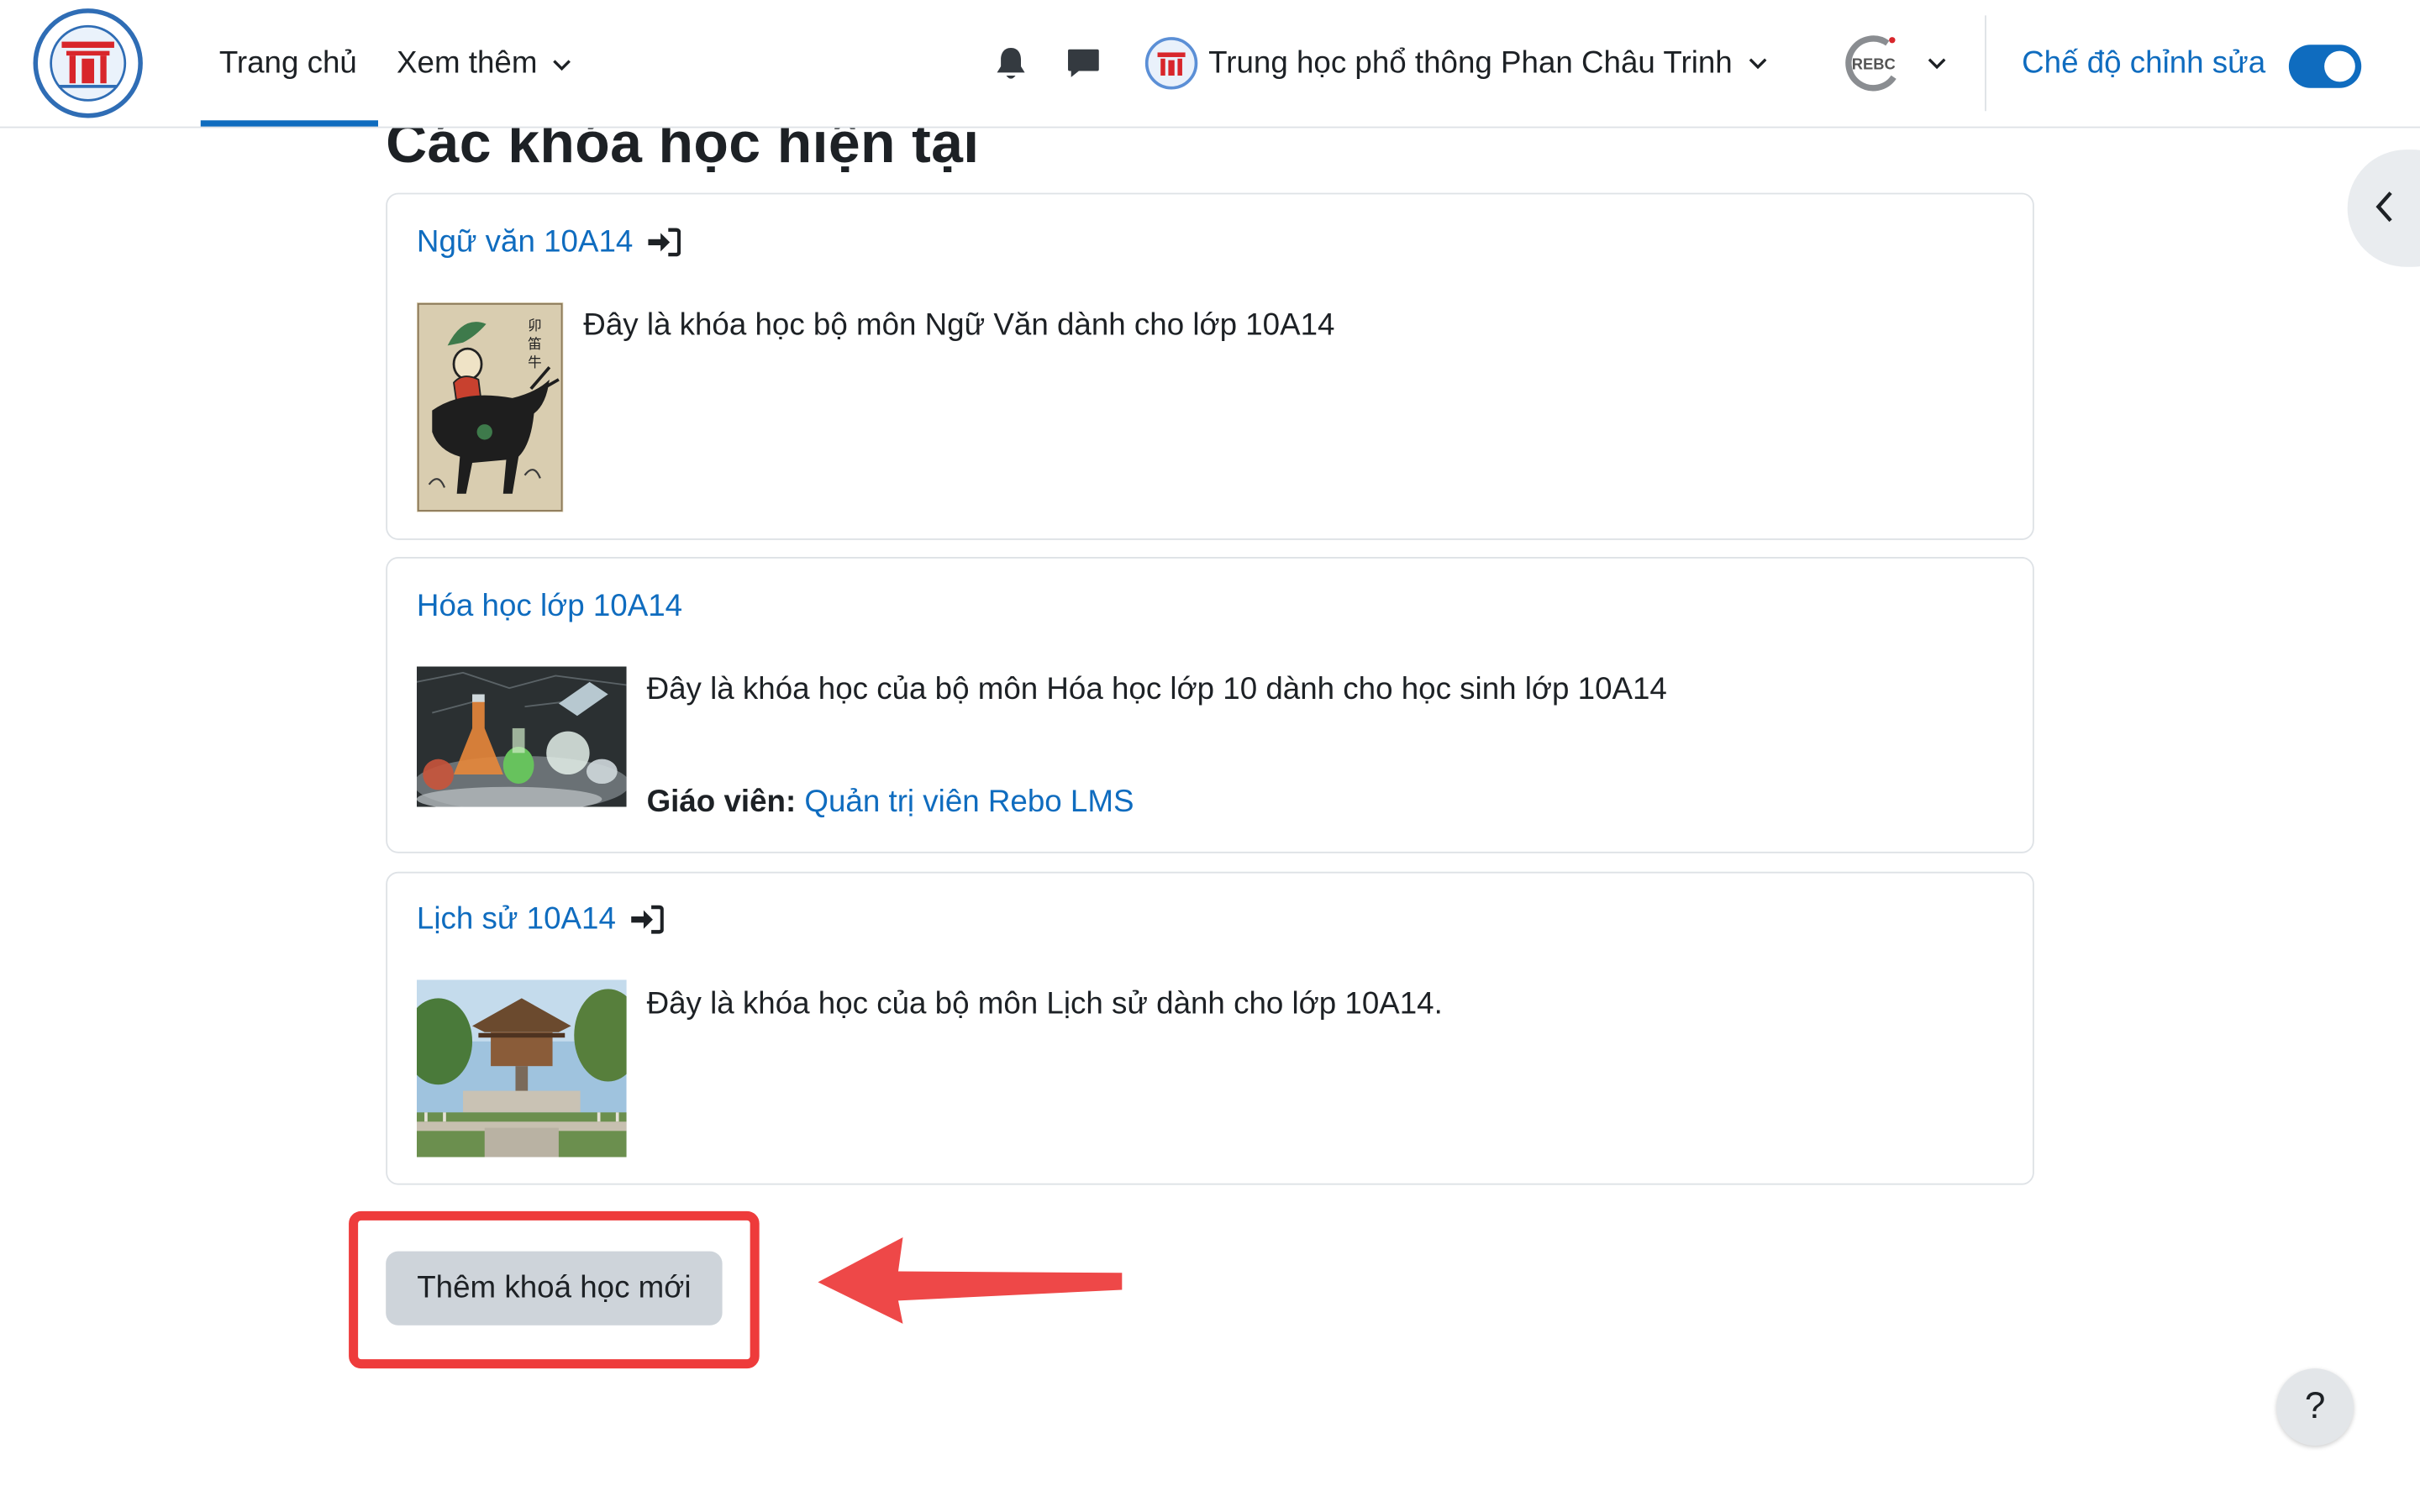 The image size is (2420, 1512). Describe the element at coordinates (1171, 63) in the screenshot. I see `school-avatar` at that location.